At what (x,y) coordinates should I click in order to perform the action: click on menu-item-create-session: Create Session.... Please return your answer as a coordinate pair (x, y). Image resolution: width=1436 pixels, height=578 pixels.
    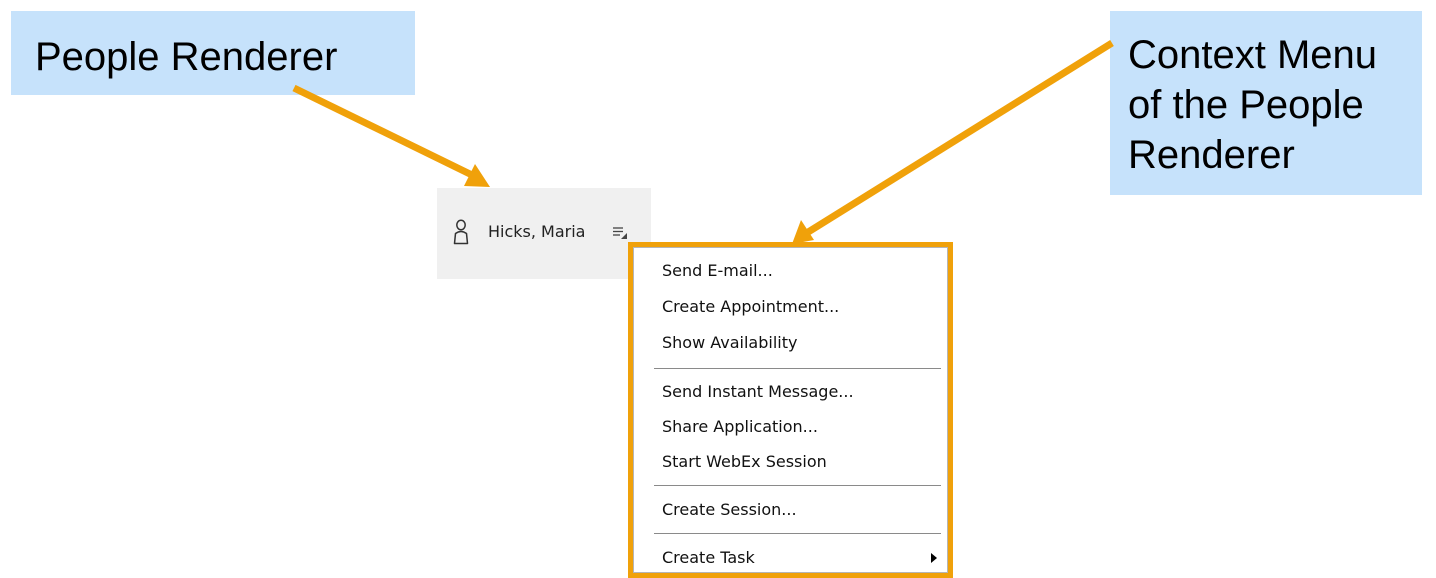
    Looking at the image, I should click on (790, 510).